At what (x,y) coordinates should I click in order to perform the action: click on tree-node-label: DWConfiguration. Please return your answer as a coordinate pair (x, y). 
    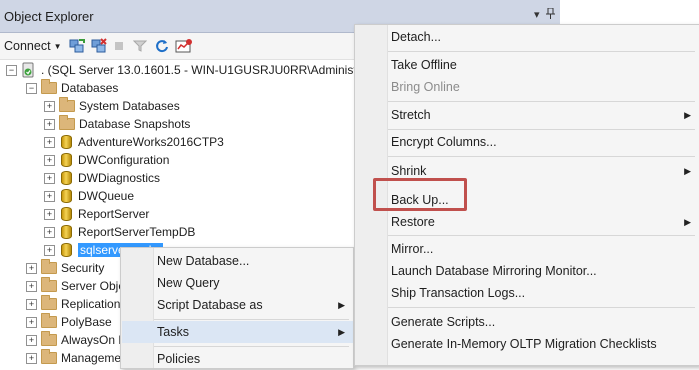
    Looking at the image, I should click on (124, 160).